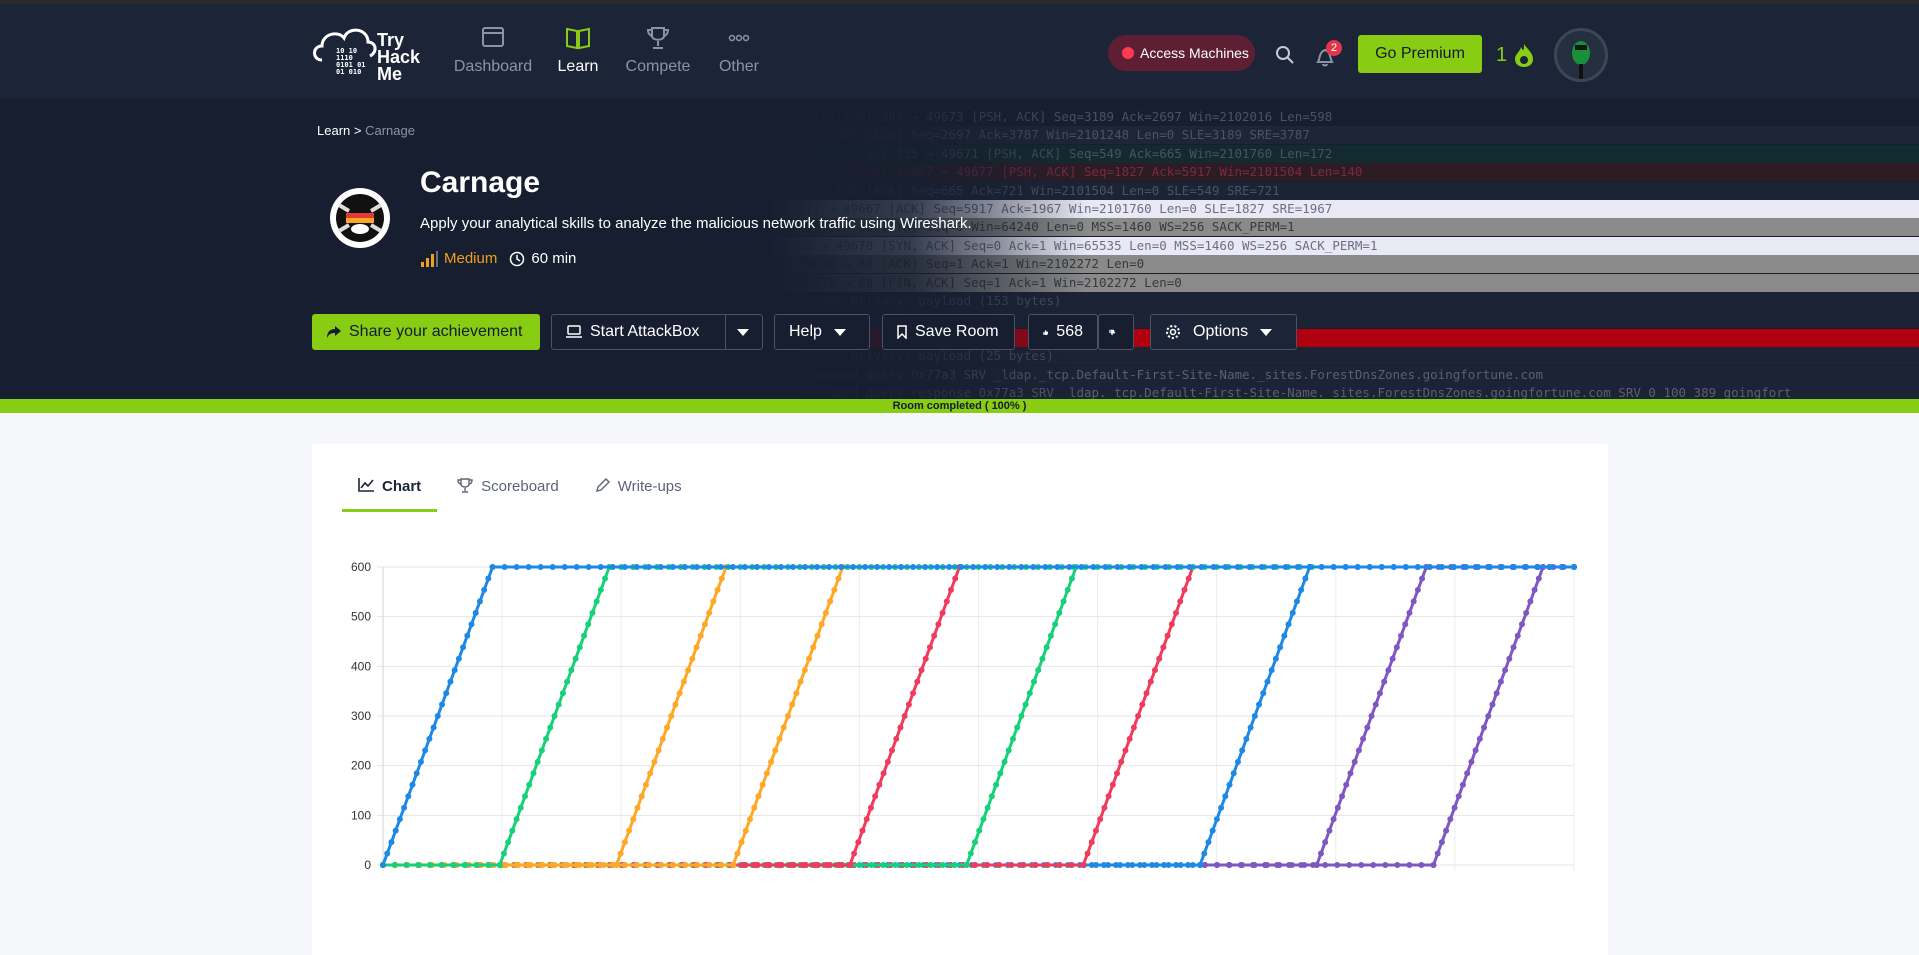 This screenshot has width=1919, height=955. What do you see at coordinates (1285, 55) in the screenshot?
I see `search-icon` at bounding box center [1285, 55].